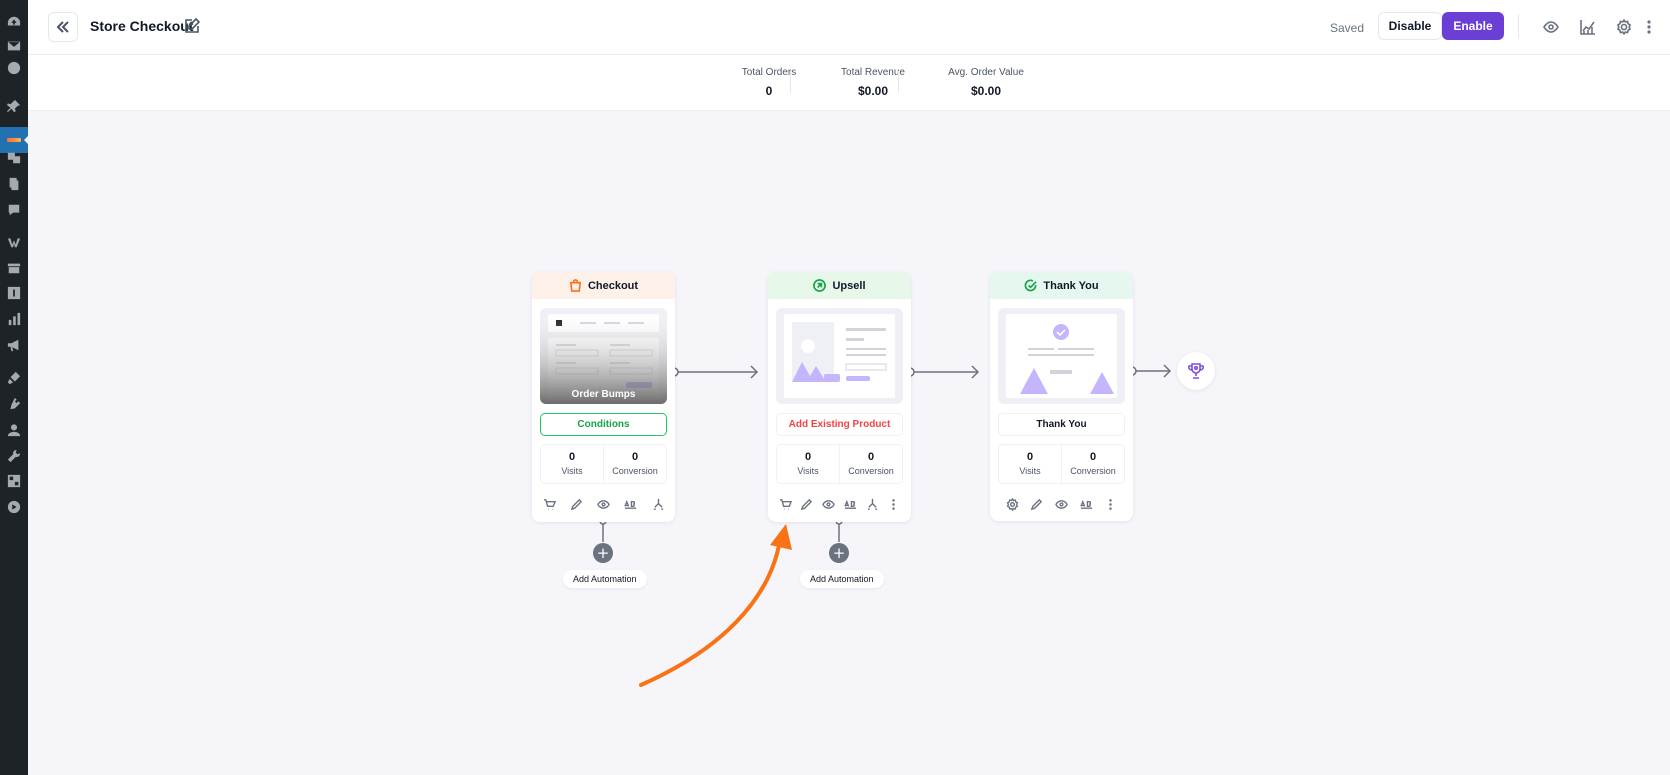 This screenshot has height=775, width=1670. I want to click on toolbar-divider, so click(1518, 26).